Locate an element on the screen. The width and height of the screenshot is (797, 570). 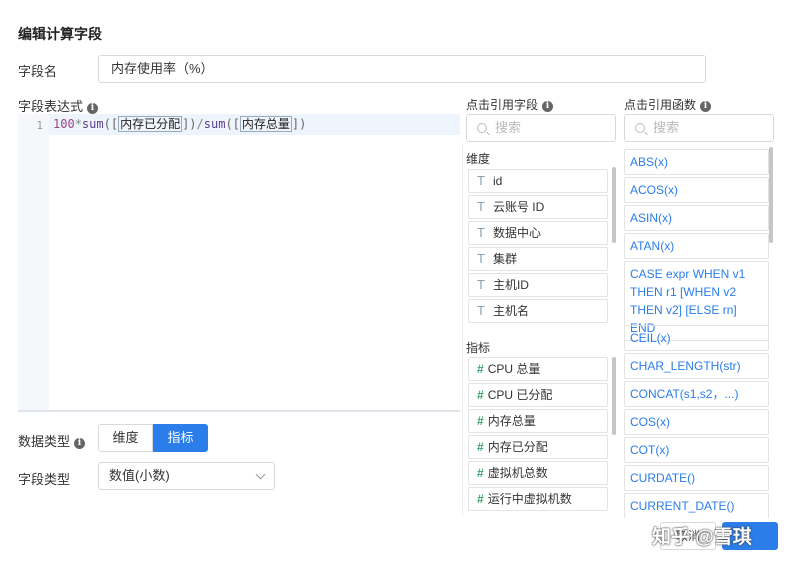
dialog-title: 编辑计算字段 is located at coordinates (60, 34).